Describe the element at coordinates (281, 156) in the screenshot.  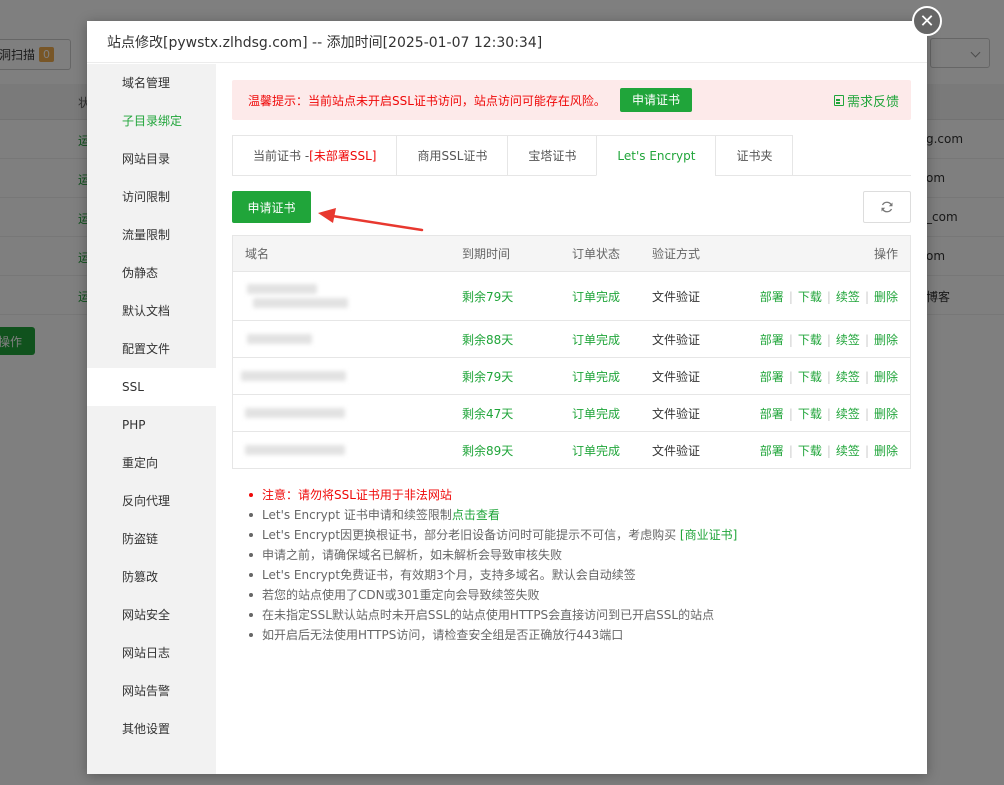
I see `tab-current-cert-label: 当前证书 -` at that location.